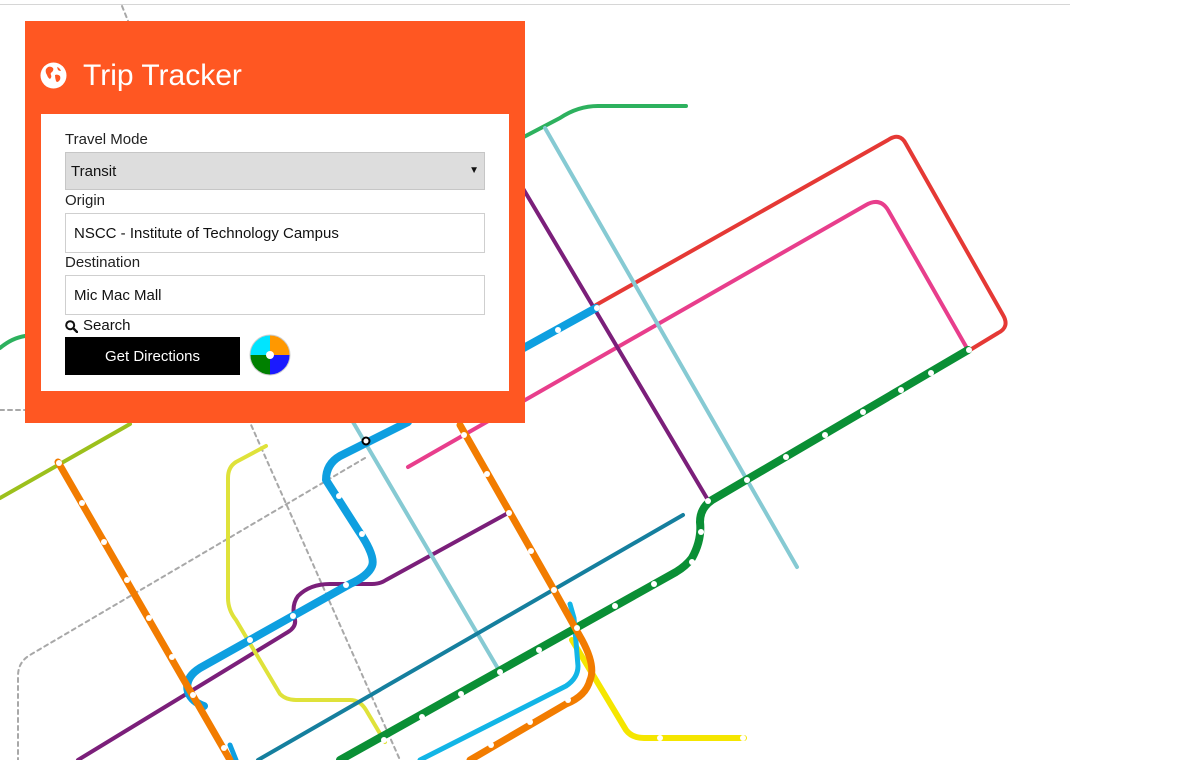 The width and height of the screenshot is (1200, 765). What do you see at coordinates (602, 123) in the screenshot?
I see `map-line-emerald` at bounding box center [602, 123].